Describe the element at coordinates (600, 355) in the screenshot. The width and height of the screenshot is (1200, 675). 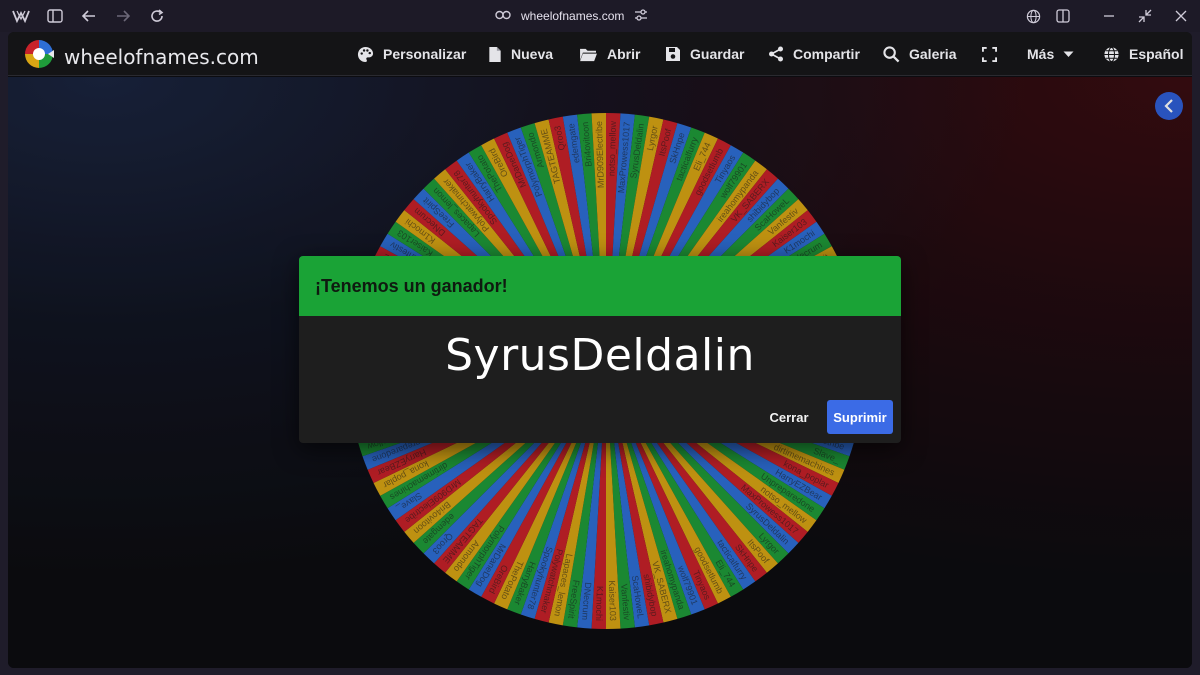
I see `winner-name: SyrusDeldalin` at that location.